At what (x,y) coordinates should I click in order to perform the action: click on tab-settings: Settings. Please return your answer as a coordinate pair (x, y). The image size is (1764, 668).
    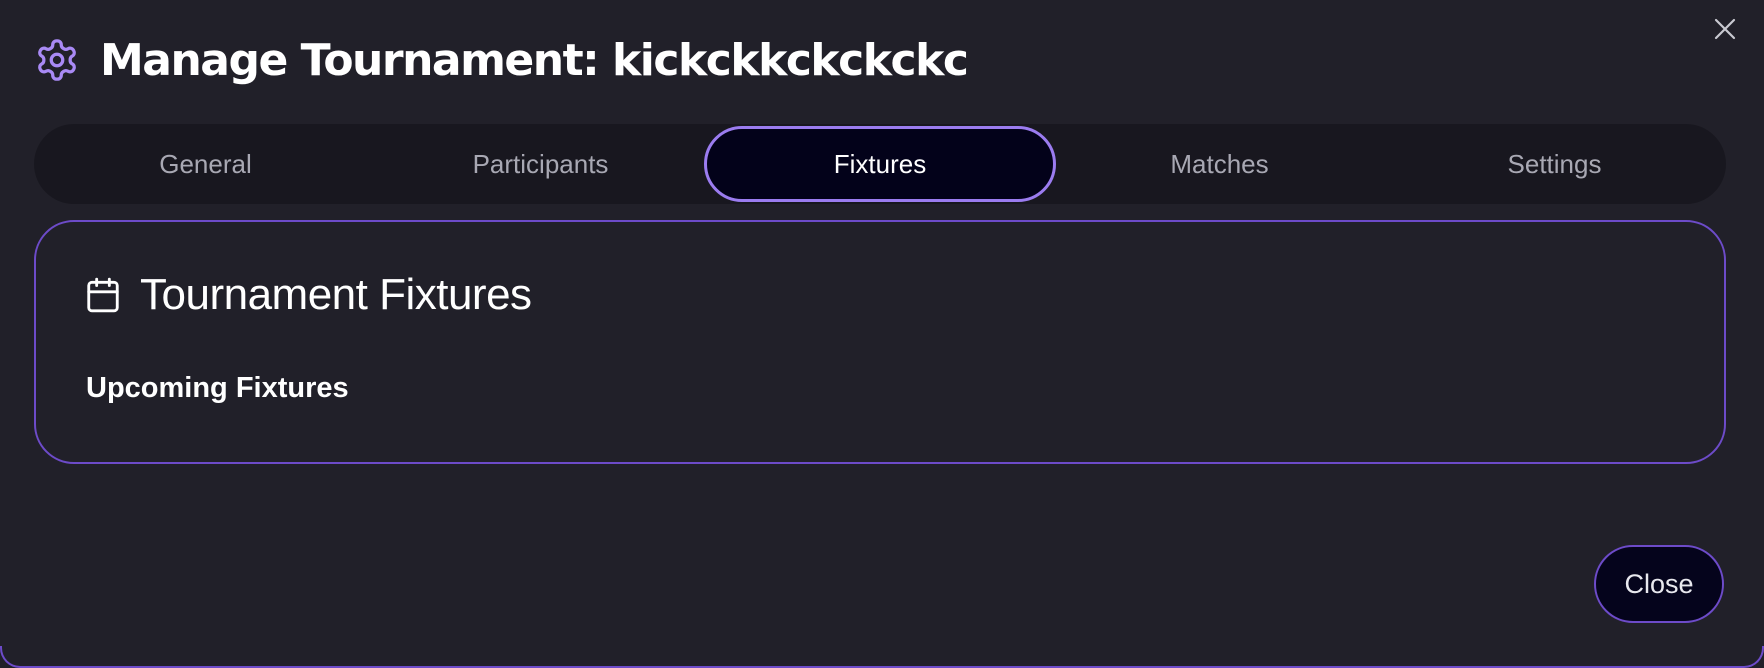
    Looking at the image, I should click on (1554, 164).